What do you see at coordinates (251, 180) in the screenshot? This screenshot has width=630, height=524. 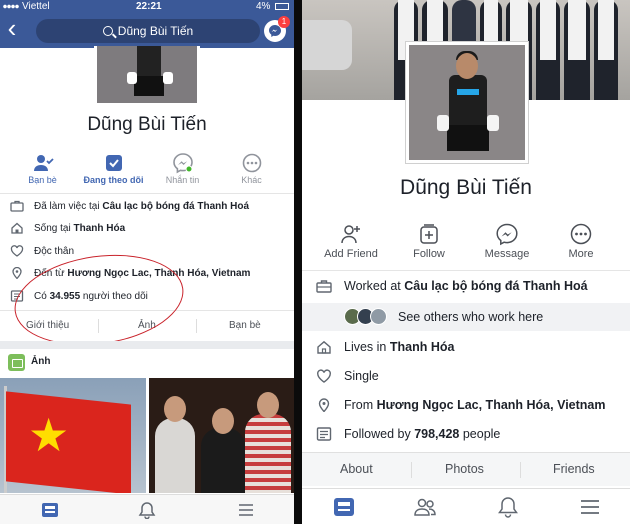 I see `more-label: Khác` at bounding box center [251, 180].